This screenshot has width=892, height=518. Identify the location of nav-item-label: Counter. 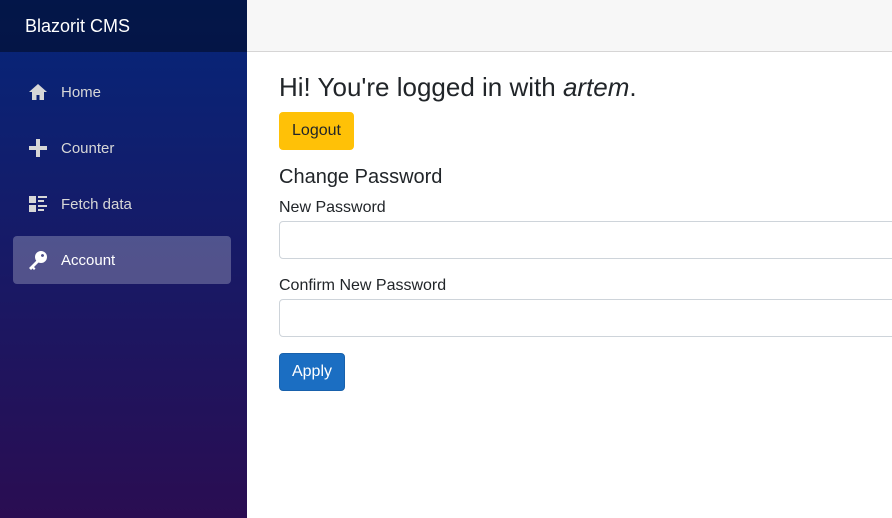
(88, 148).